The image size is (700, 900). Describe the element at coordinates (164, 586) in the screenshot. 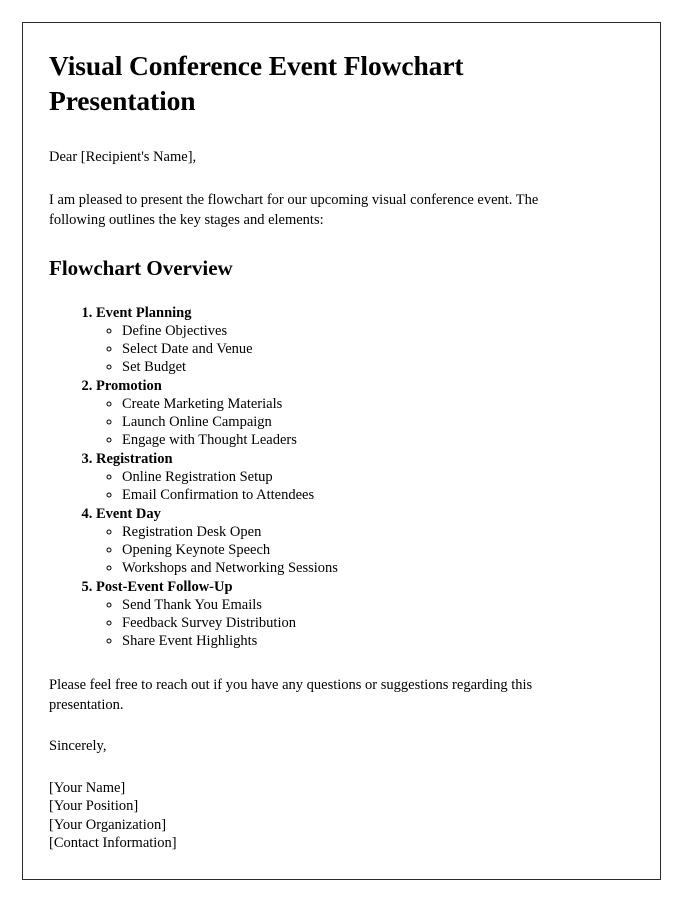

I see `stage-label: Post-Event Follow-Up` at that location.